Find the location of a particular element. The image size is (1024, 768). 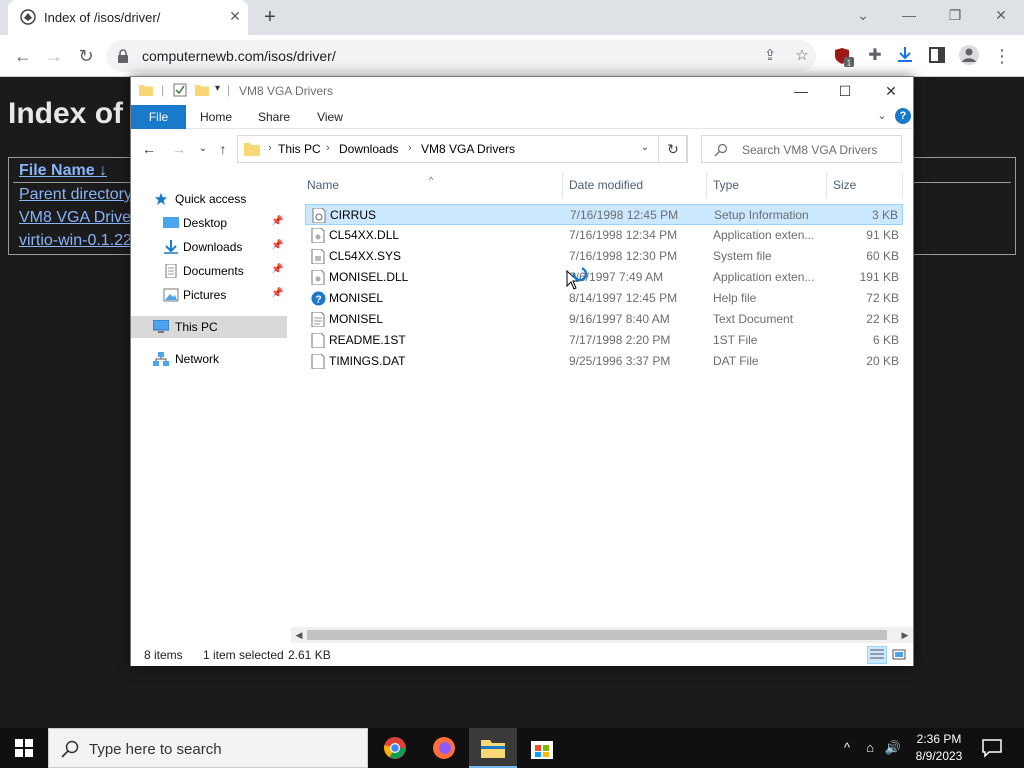

file-size: 191 KB is located at coordinates (879, 277).